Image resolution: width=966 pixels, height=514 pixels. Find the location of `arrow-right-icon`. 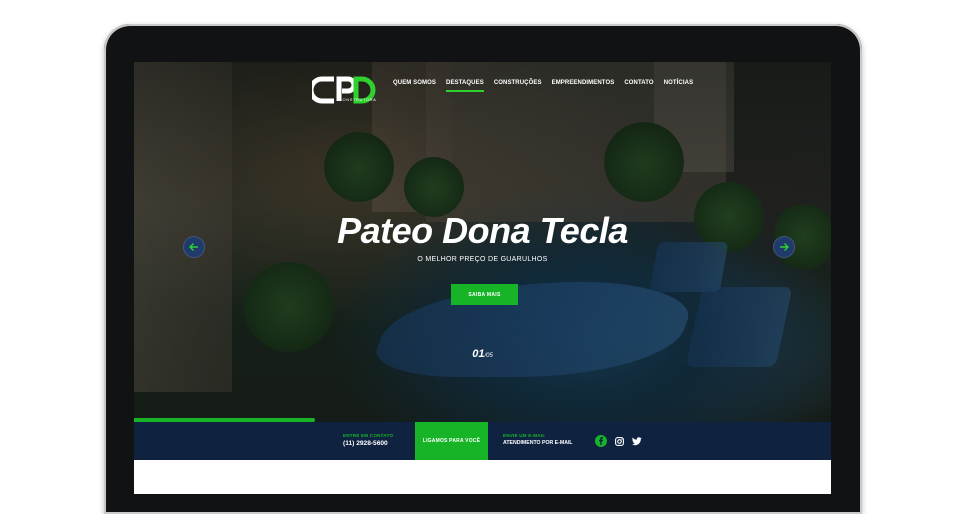

arrow-right-icon is located at coordinates (784, 247).